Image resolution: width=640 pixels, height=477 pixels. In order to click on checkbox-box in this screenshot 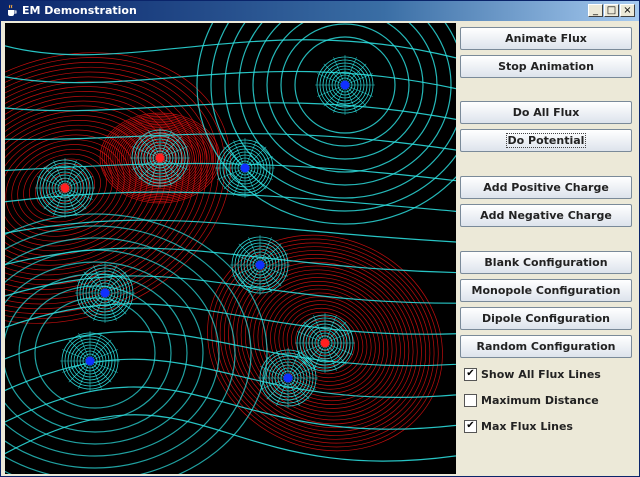, I will do `click(470, 400)`.